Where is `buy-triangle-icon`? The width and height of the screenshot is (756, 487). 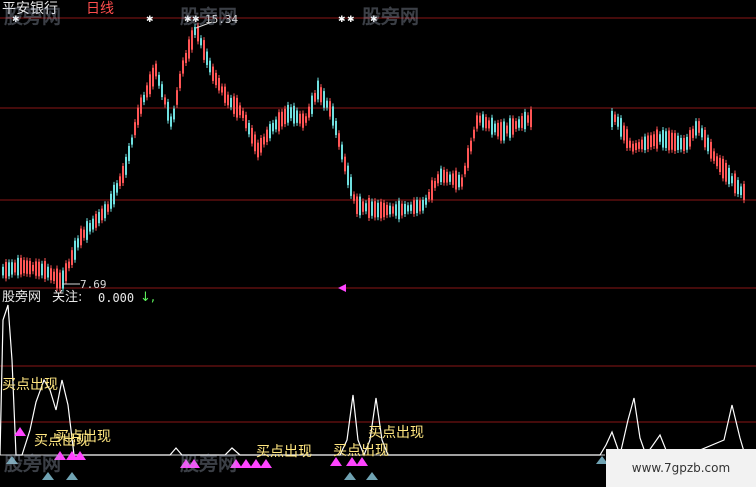
buy-triangle-icon is located at coordinates (246, 463).